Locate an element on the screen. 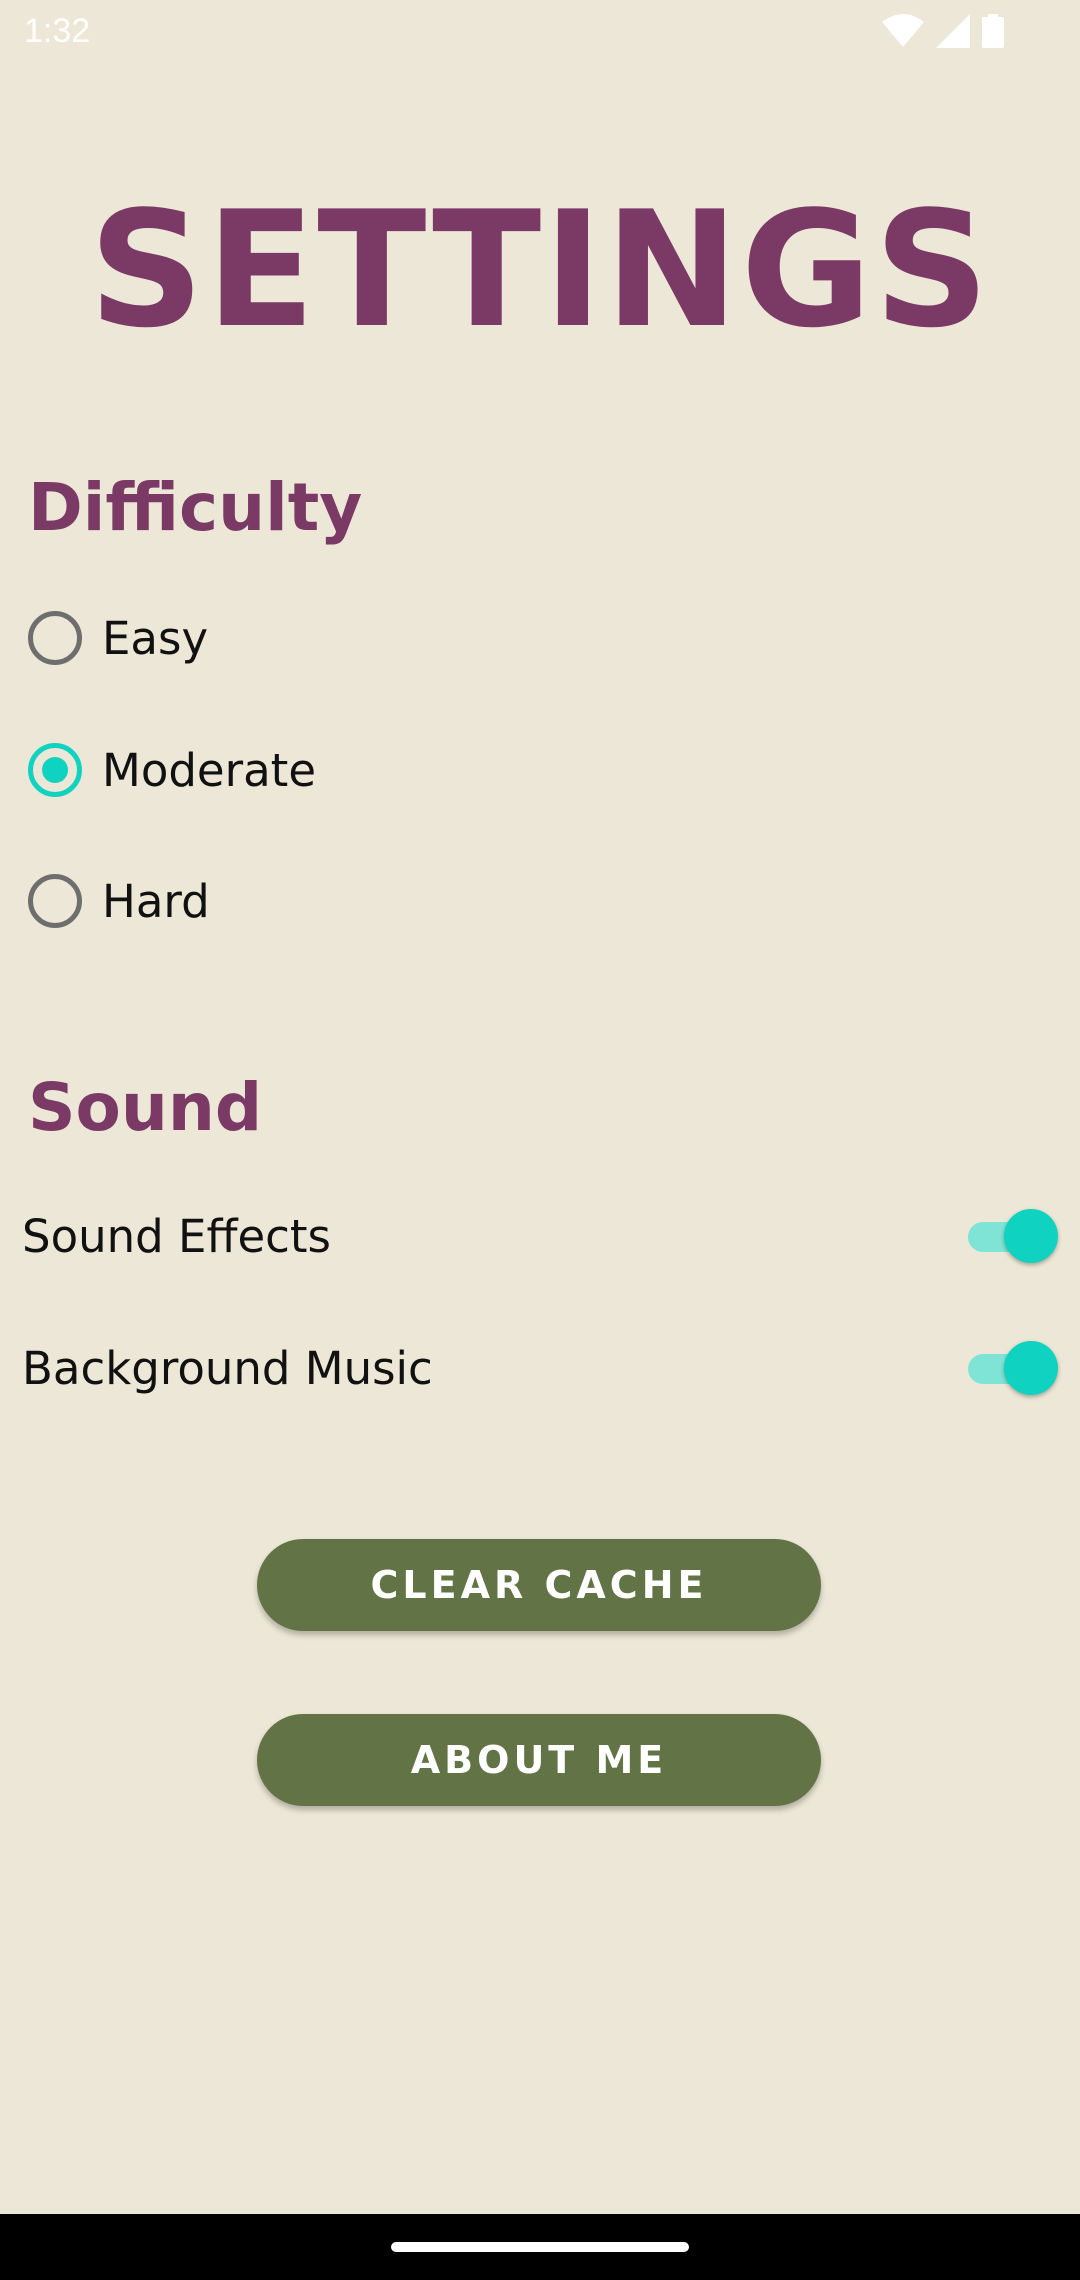  battery-icon is located at coordinates (993, 31).